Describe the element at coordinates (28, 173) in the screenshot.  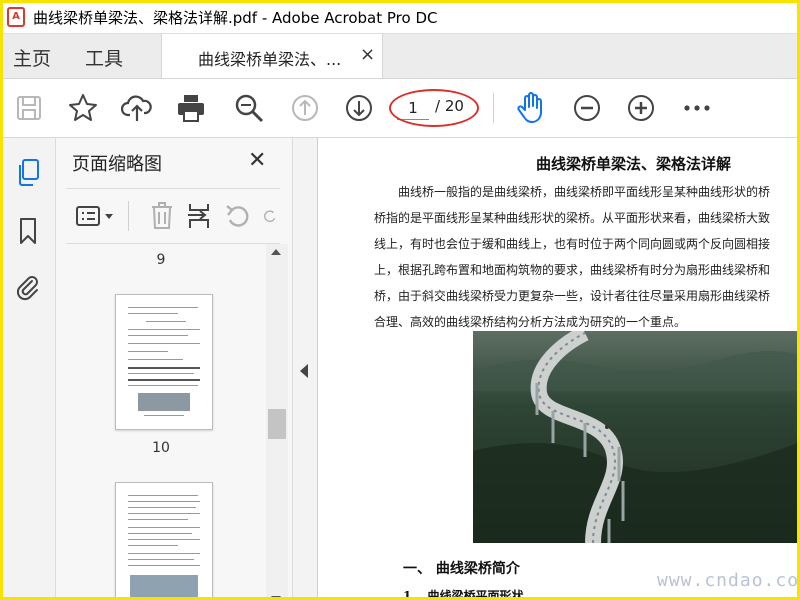
I see `page-thumbnails-icon` at that location.